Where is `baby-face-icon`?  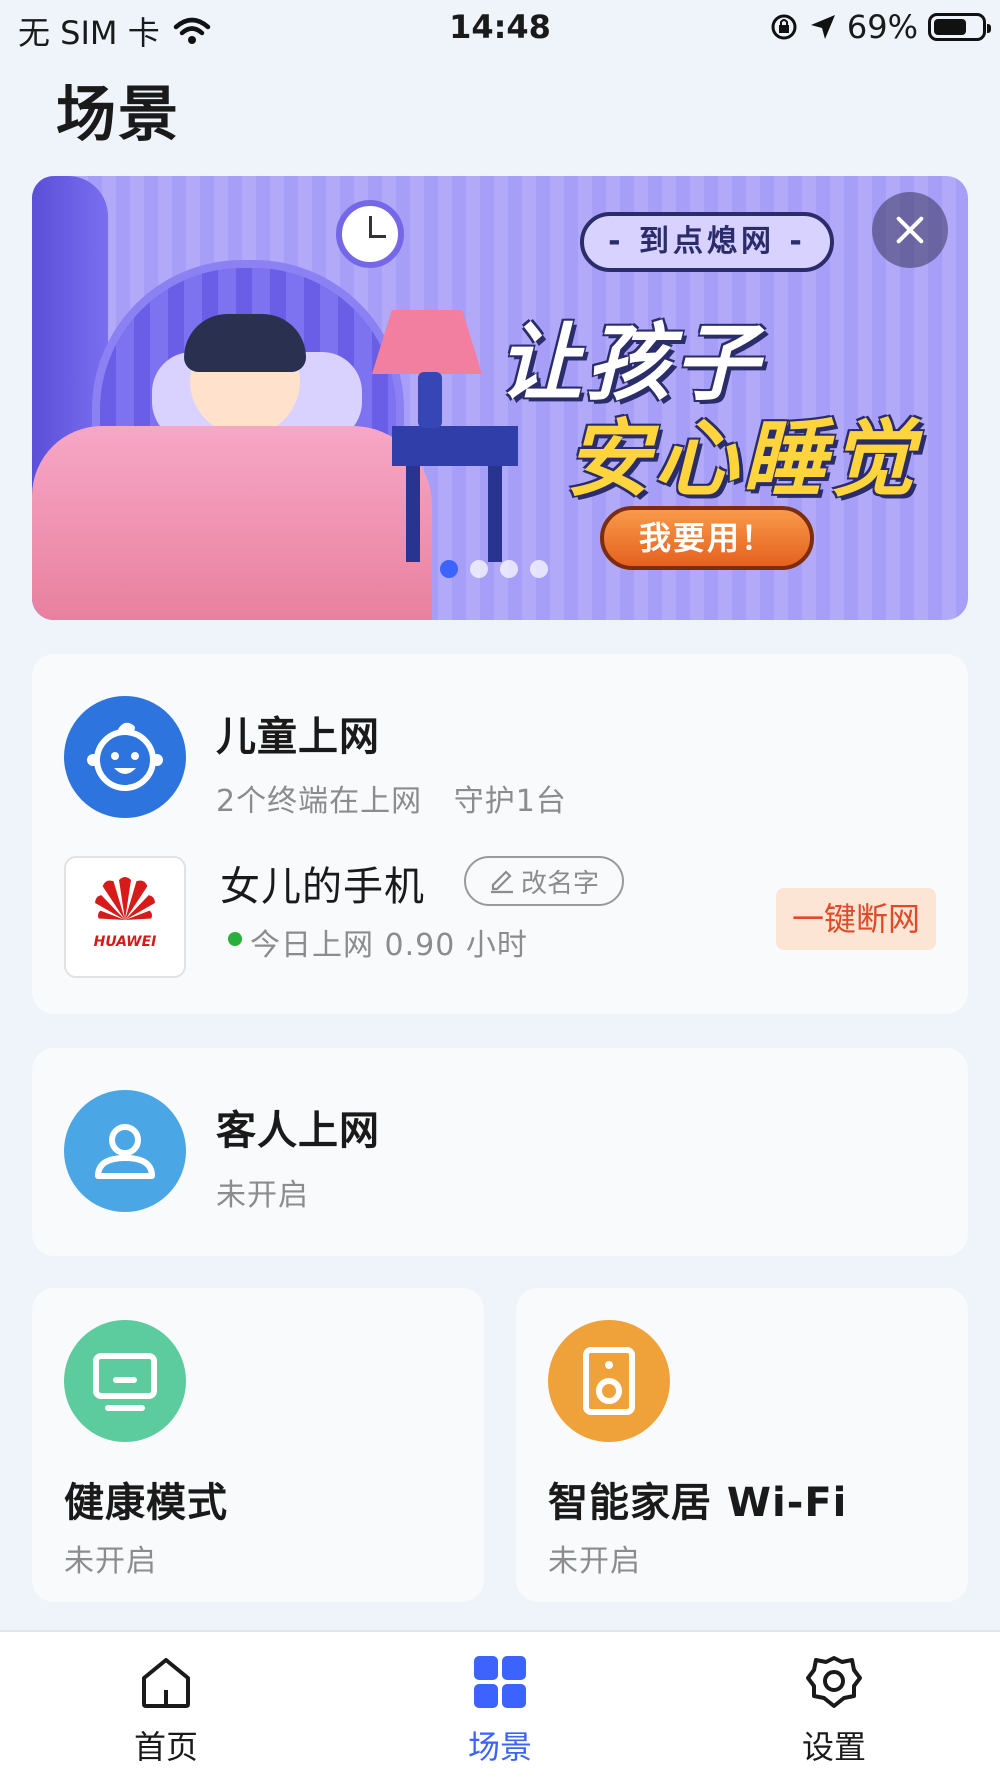
baby-face-icon is located at coordinates (125, 757).